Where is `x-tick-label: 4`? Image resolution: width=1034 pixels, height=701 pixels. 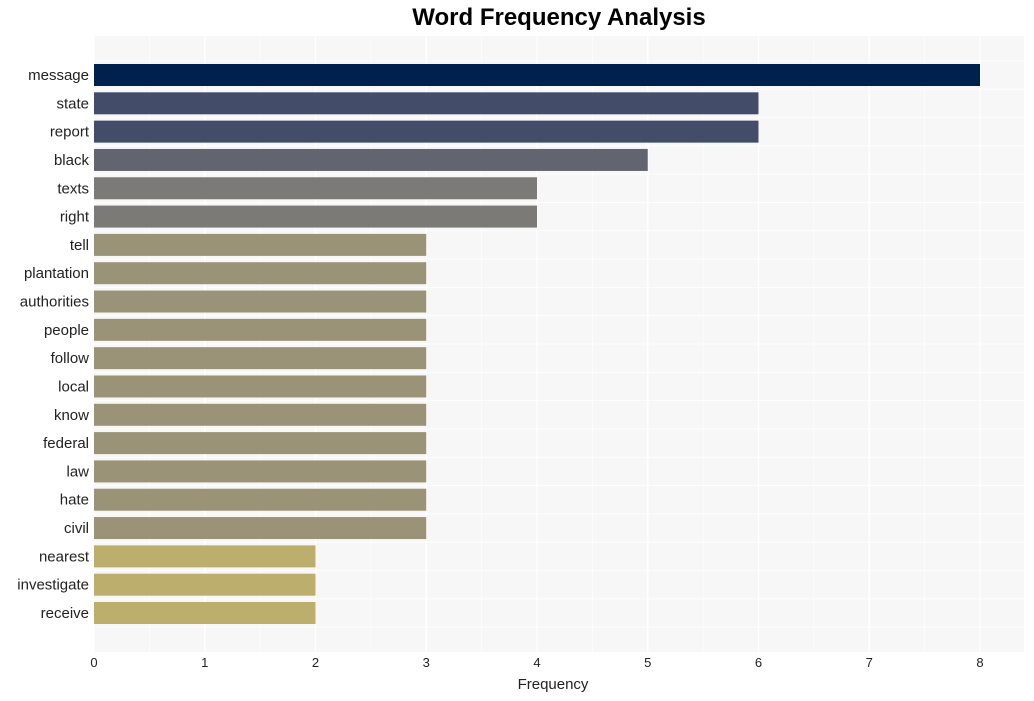
x-tick-label: 4 is located at coordinates (536, 662).